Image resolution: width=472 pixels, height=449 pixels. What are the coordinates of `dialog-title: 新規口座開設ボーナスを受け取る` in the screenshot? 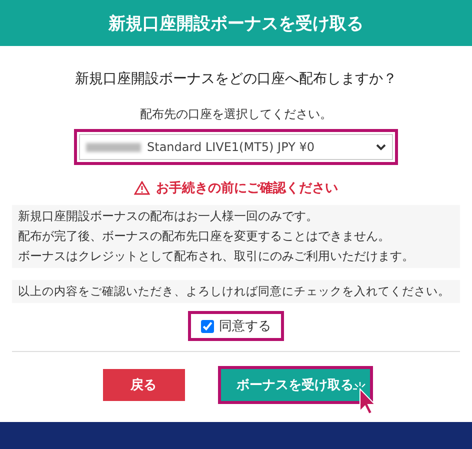 It's located at (236, 23).